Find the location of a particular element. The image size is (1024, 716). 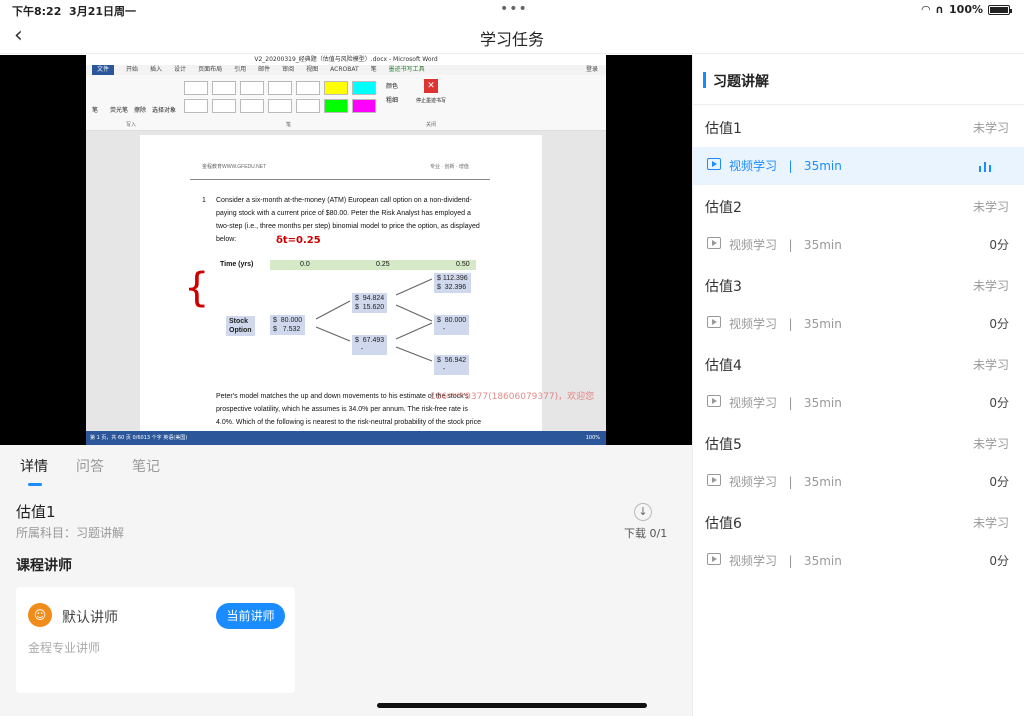

word-tab: 审阅 is located at coordinates (288, 69).